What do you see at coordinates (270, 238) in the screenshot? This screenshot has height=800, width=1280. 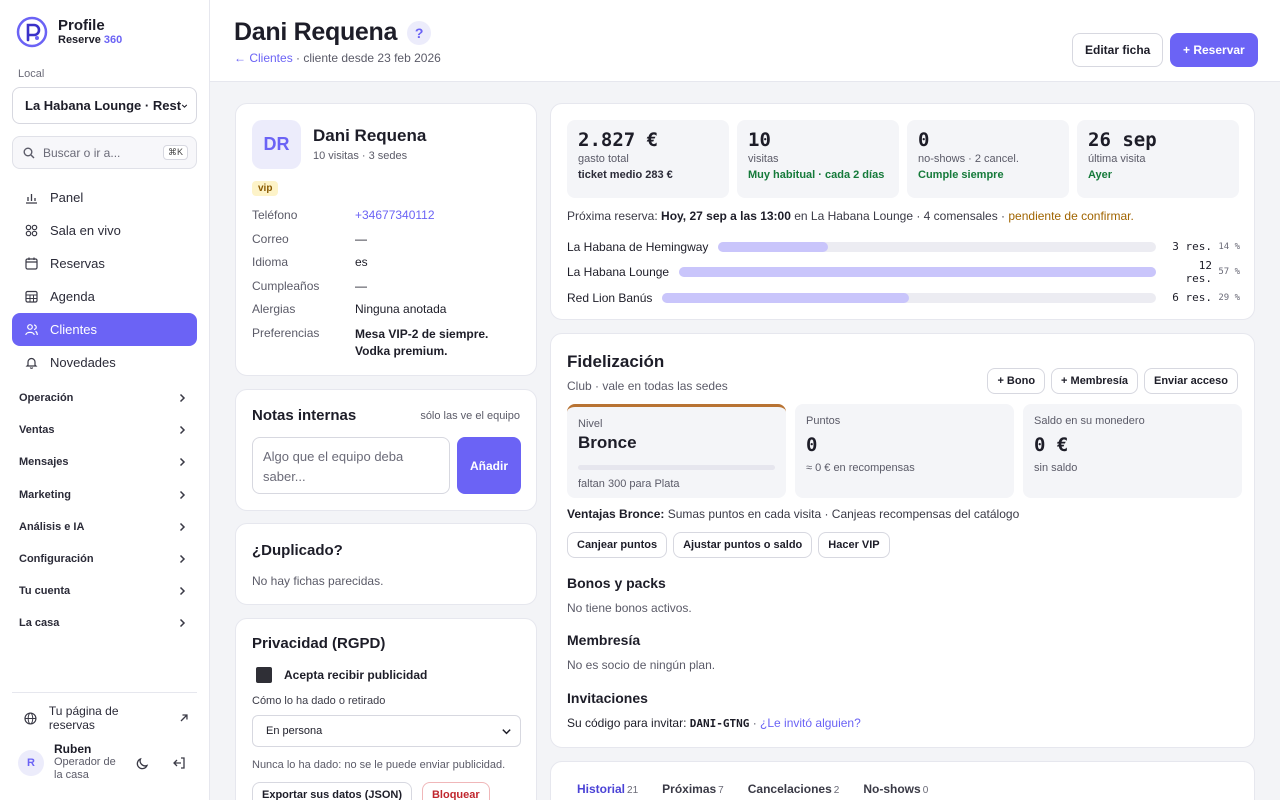 I see `detail-label: Correo` at bounding box center [270, 238].